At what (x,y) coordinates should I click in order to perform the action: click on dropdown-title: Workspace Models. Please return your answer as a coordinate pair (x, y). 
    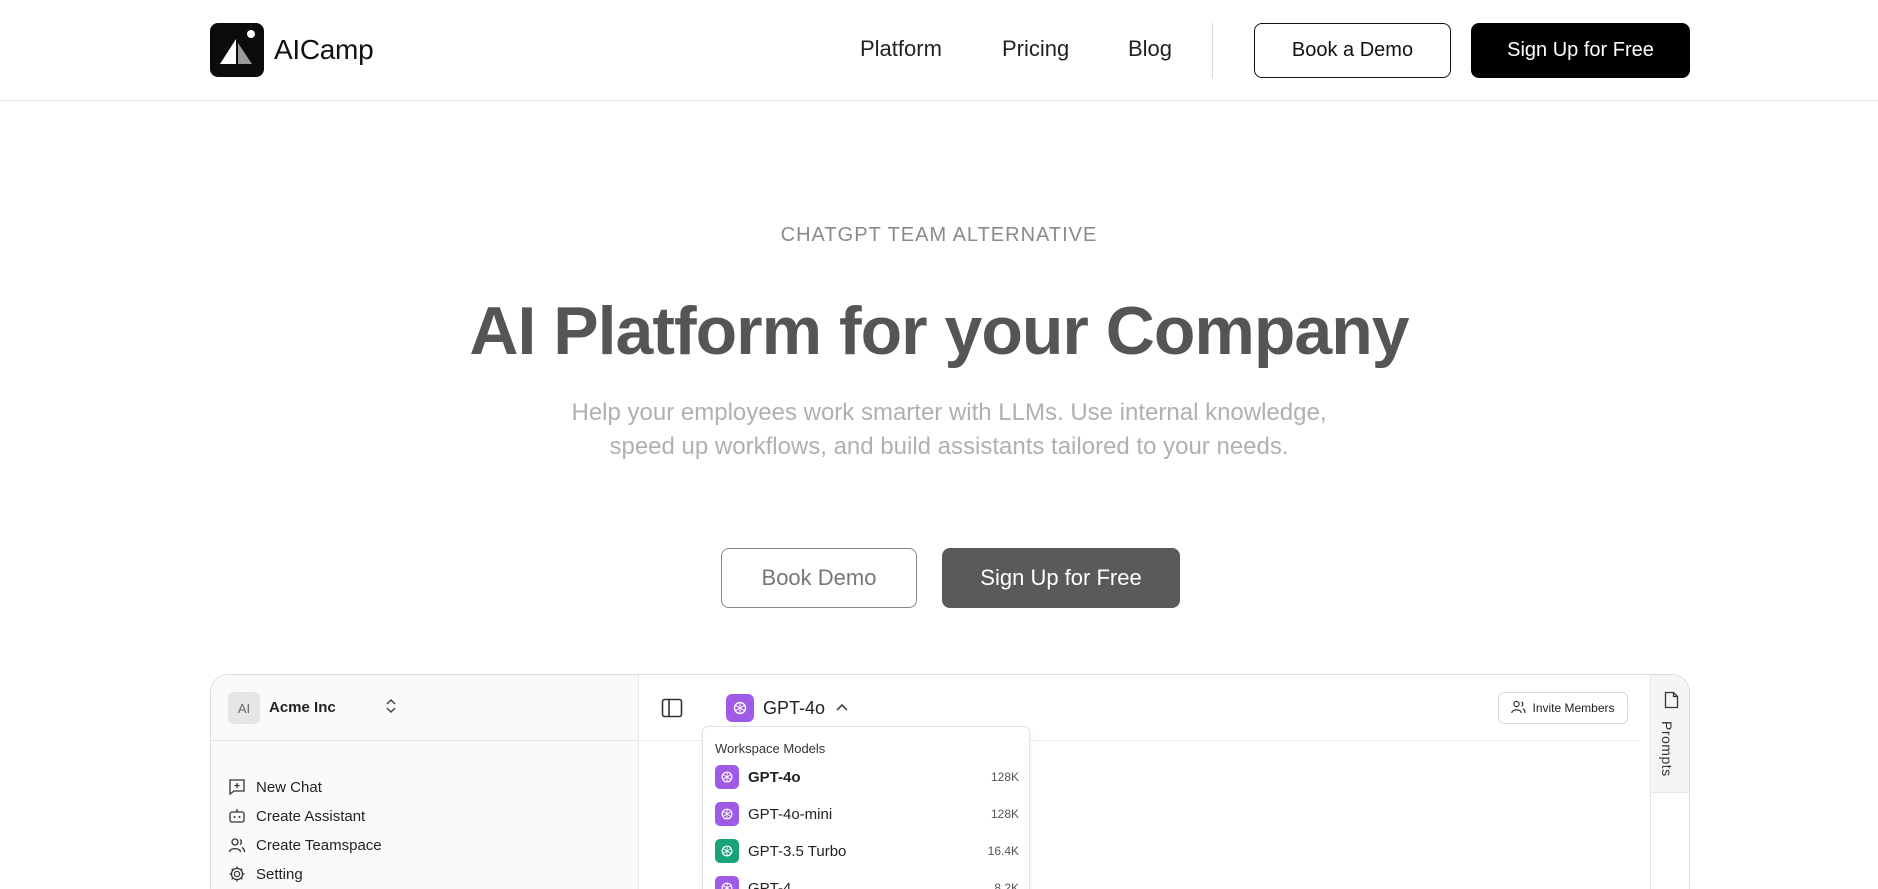
    Looking at the image, I should click on (770, 748).